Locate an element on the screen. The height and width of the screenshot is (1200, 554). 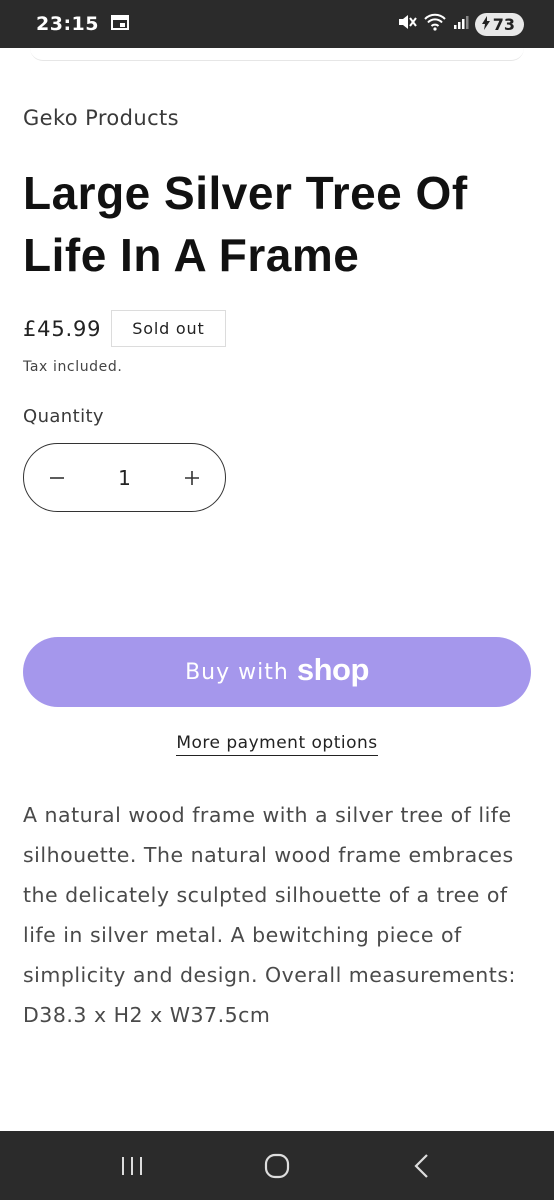
recent-apps-icon is located at coordinates (132, 1166).